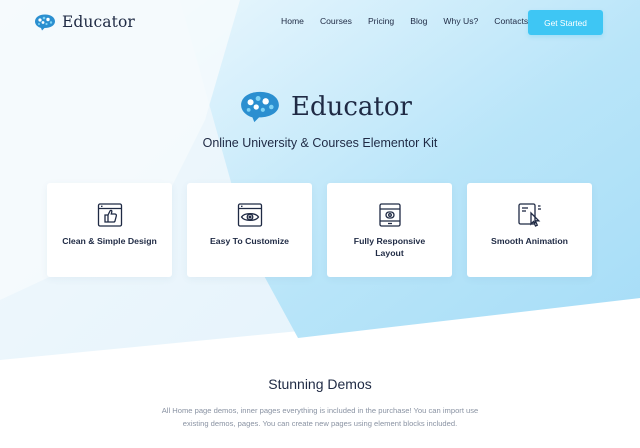 Image resolution: width=640 pixels, height=448 pixels. Describe the element at coordinates (249, 230) in the screenshot. I see `feature-card-customize: Easy To Customize` at that location.